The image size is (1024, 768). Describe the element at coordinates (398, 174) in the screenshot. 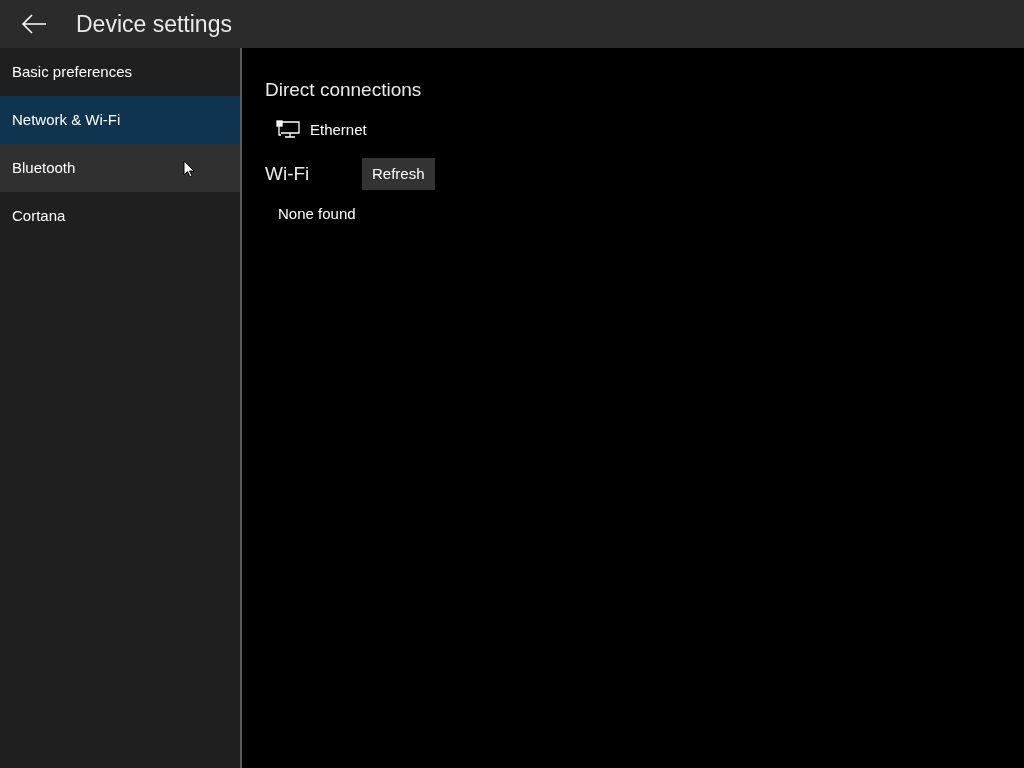

I see `refresh-button: Refresh` at that location.